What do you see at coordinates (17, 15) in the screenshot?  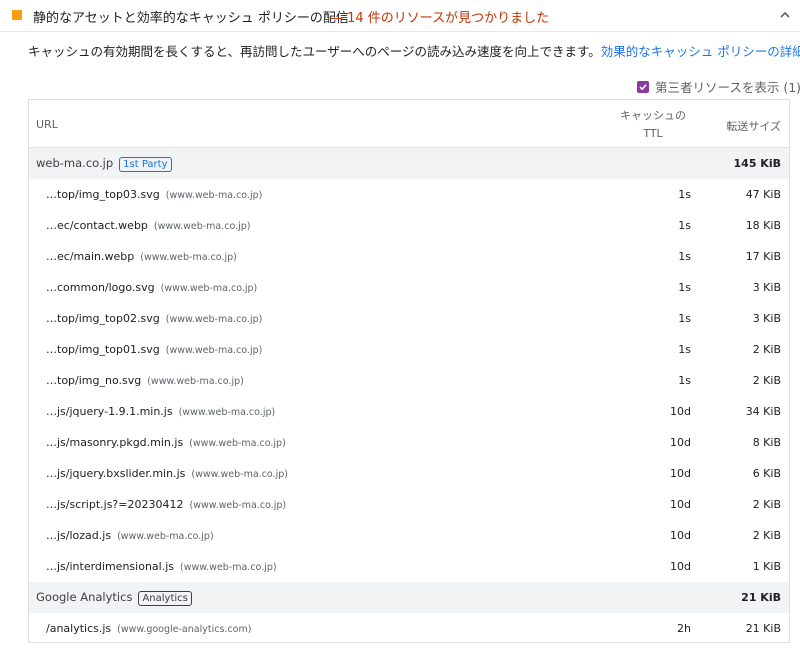 I see `warning-status-icon` at bounding box center [17, 15].